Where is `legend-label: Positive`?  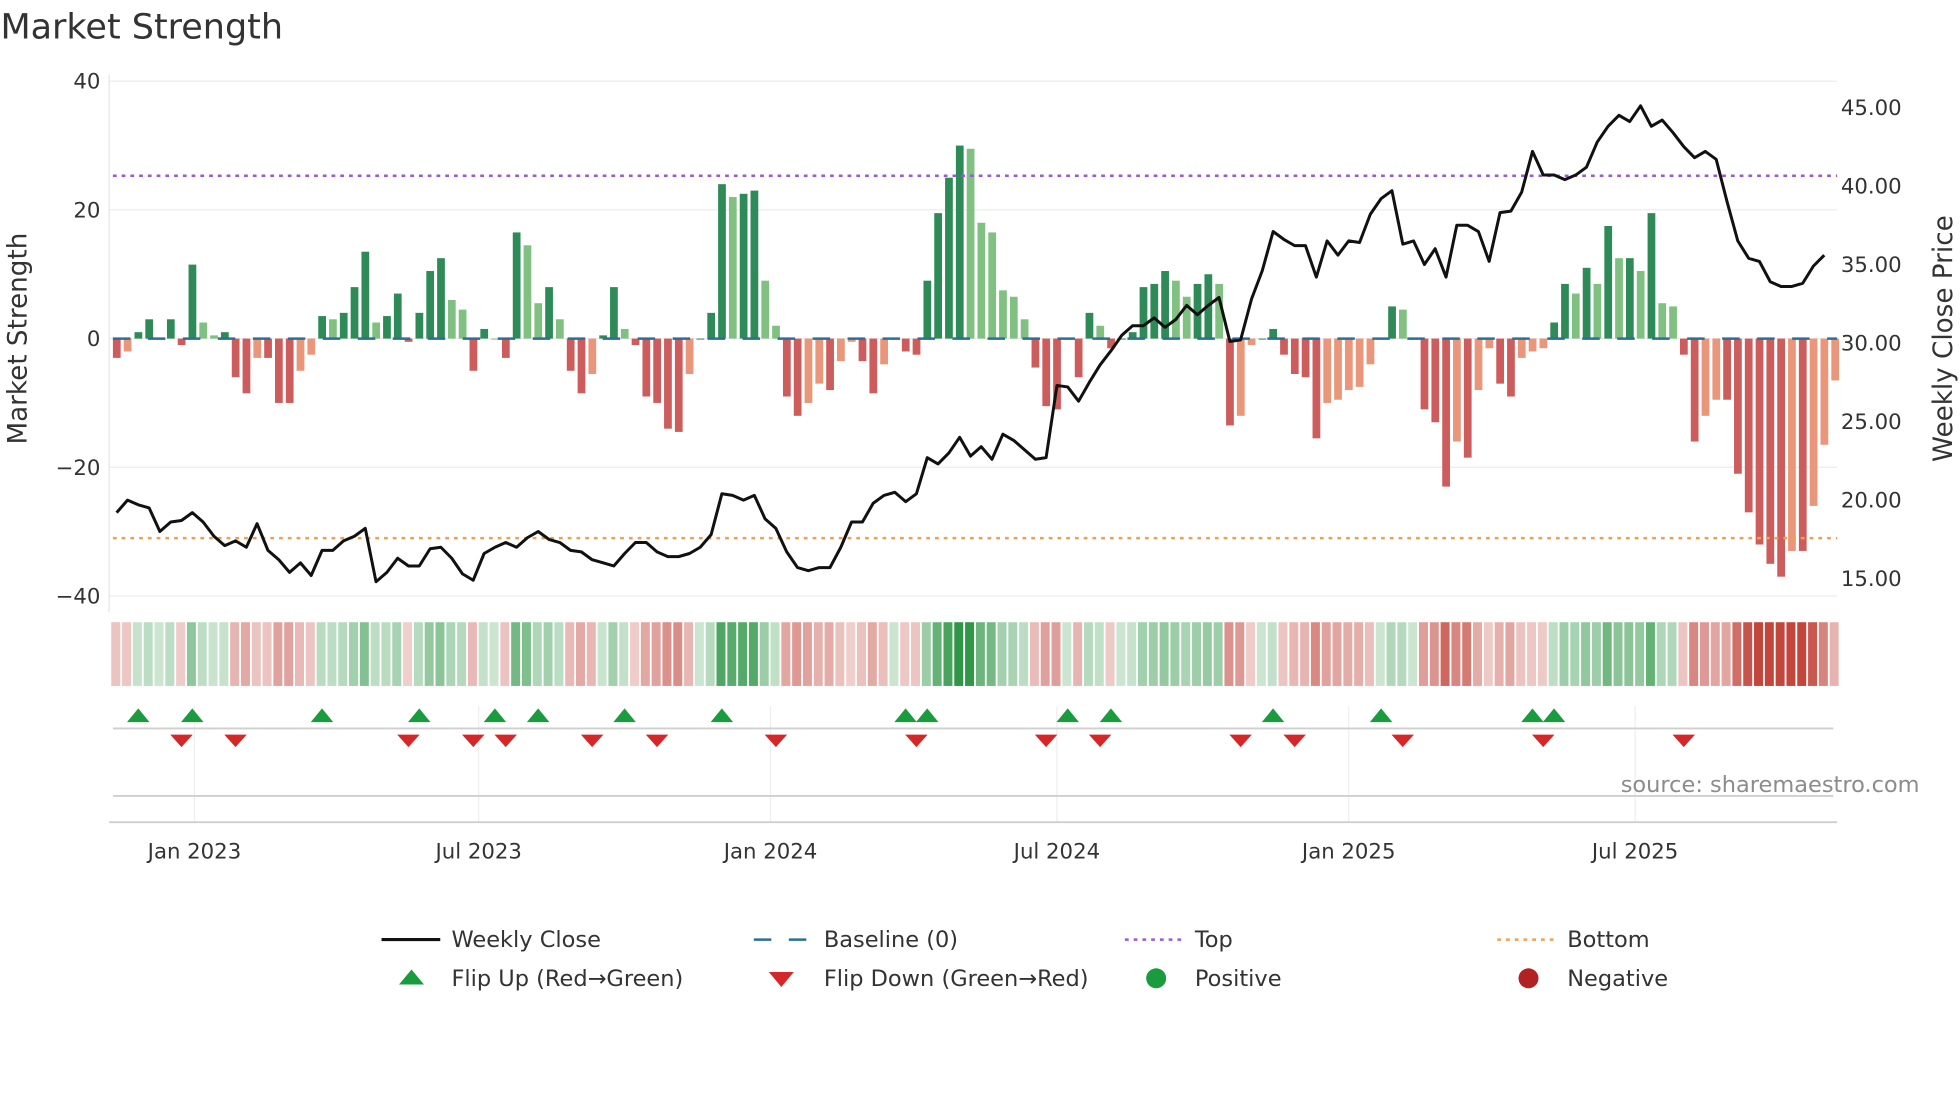
legend-label: Positive is located at coordinates (1238, 979).